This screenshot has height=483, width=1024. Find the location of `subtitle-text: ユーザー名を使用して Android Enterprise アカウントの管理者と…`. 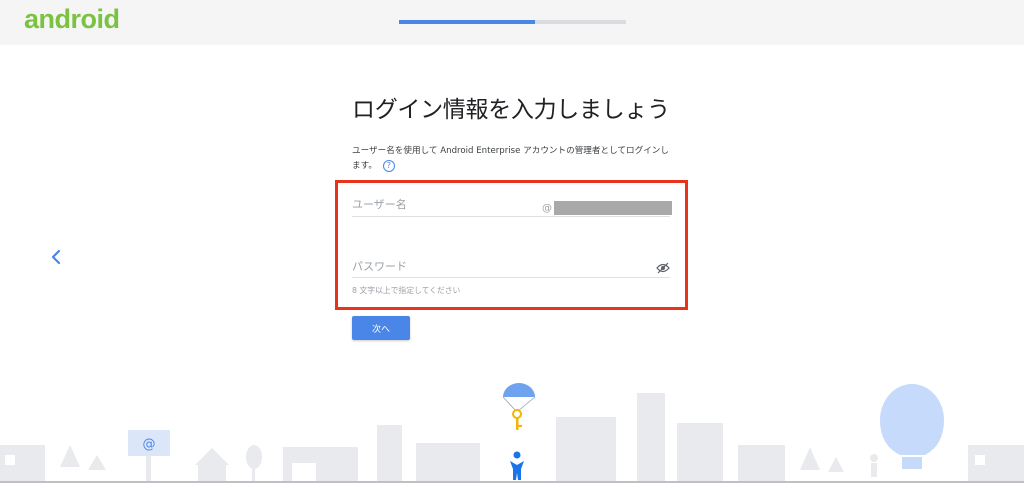

subtitle-text: ユーザー名を使用して Android Enterprise アカウントの管理者と… is located at coordinates (510, 158).